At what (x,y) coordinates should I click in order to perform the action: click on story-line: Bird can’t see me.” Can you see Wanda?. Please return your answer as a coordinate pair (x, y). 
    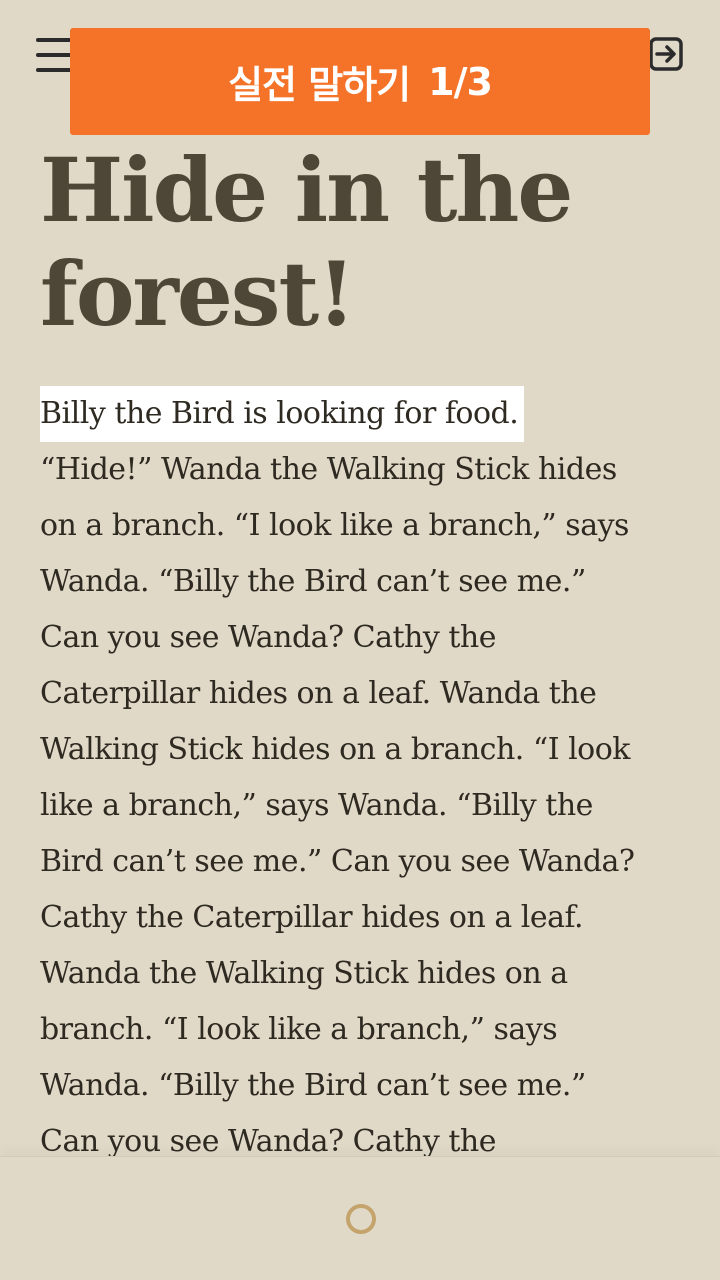
    Looking at the image, I should click on (337, 861).